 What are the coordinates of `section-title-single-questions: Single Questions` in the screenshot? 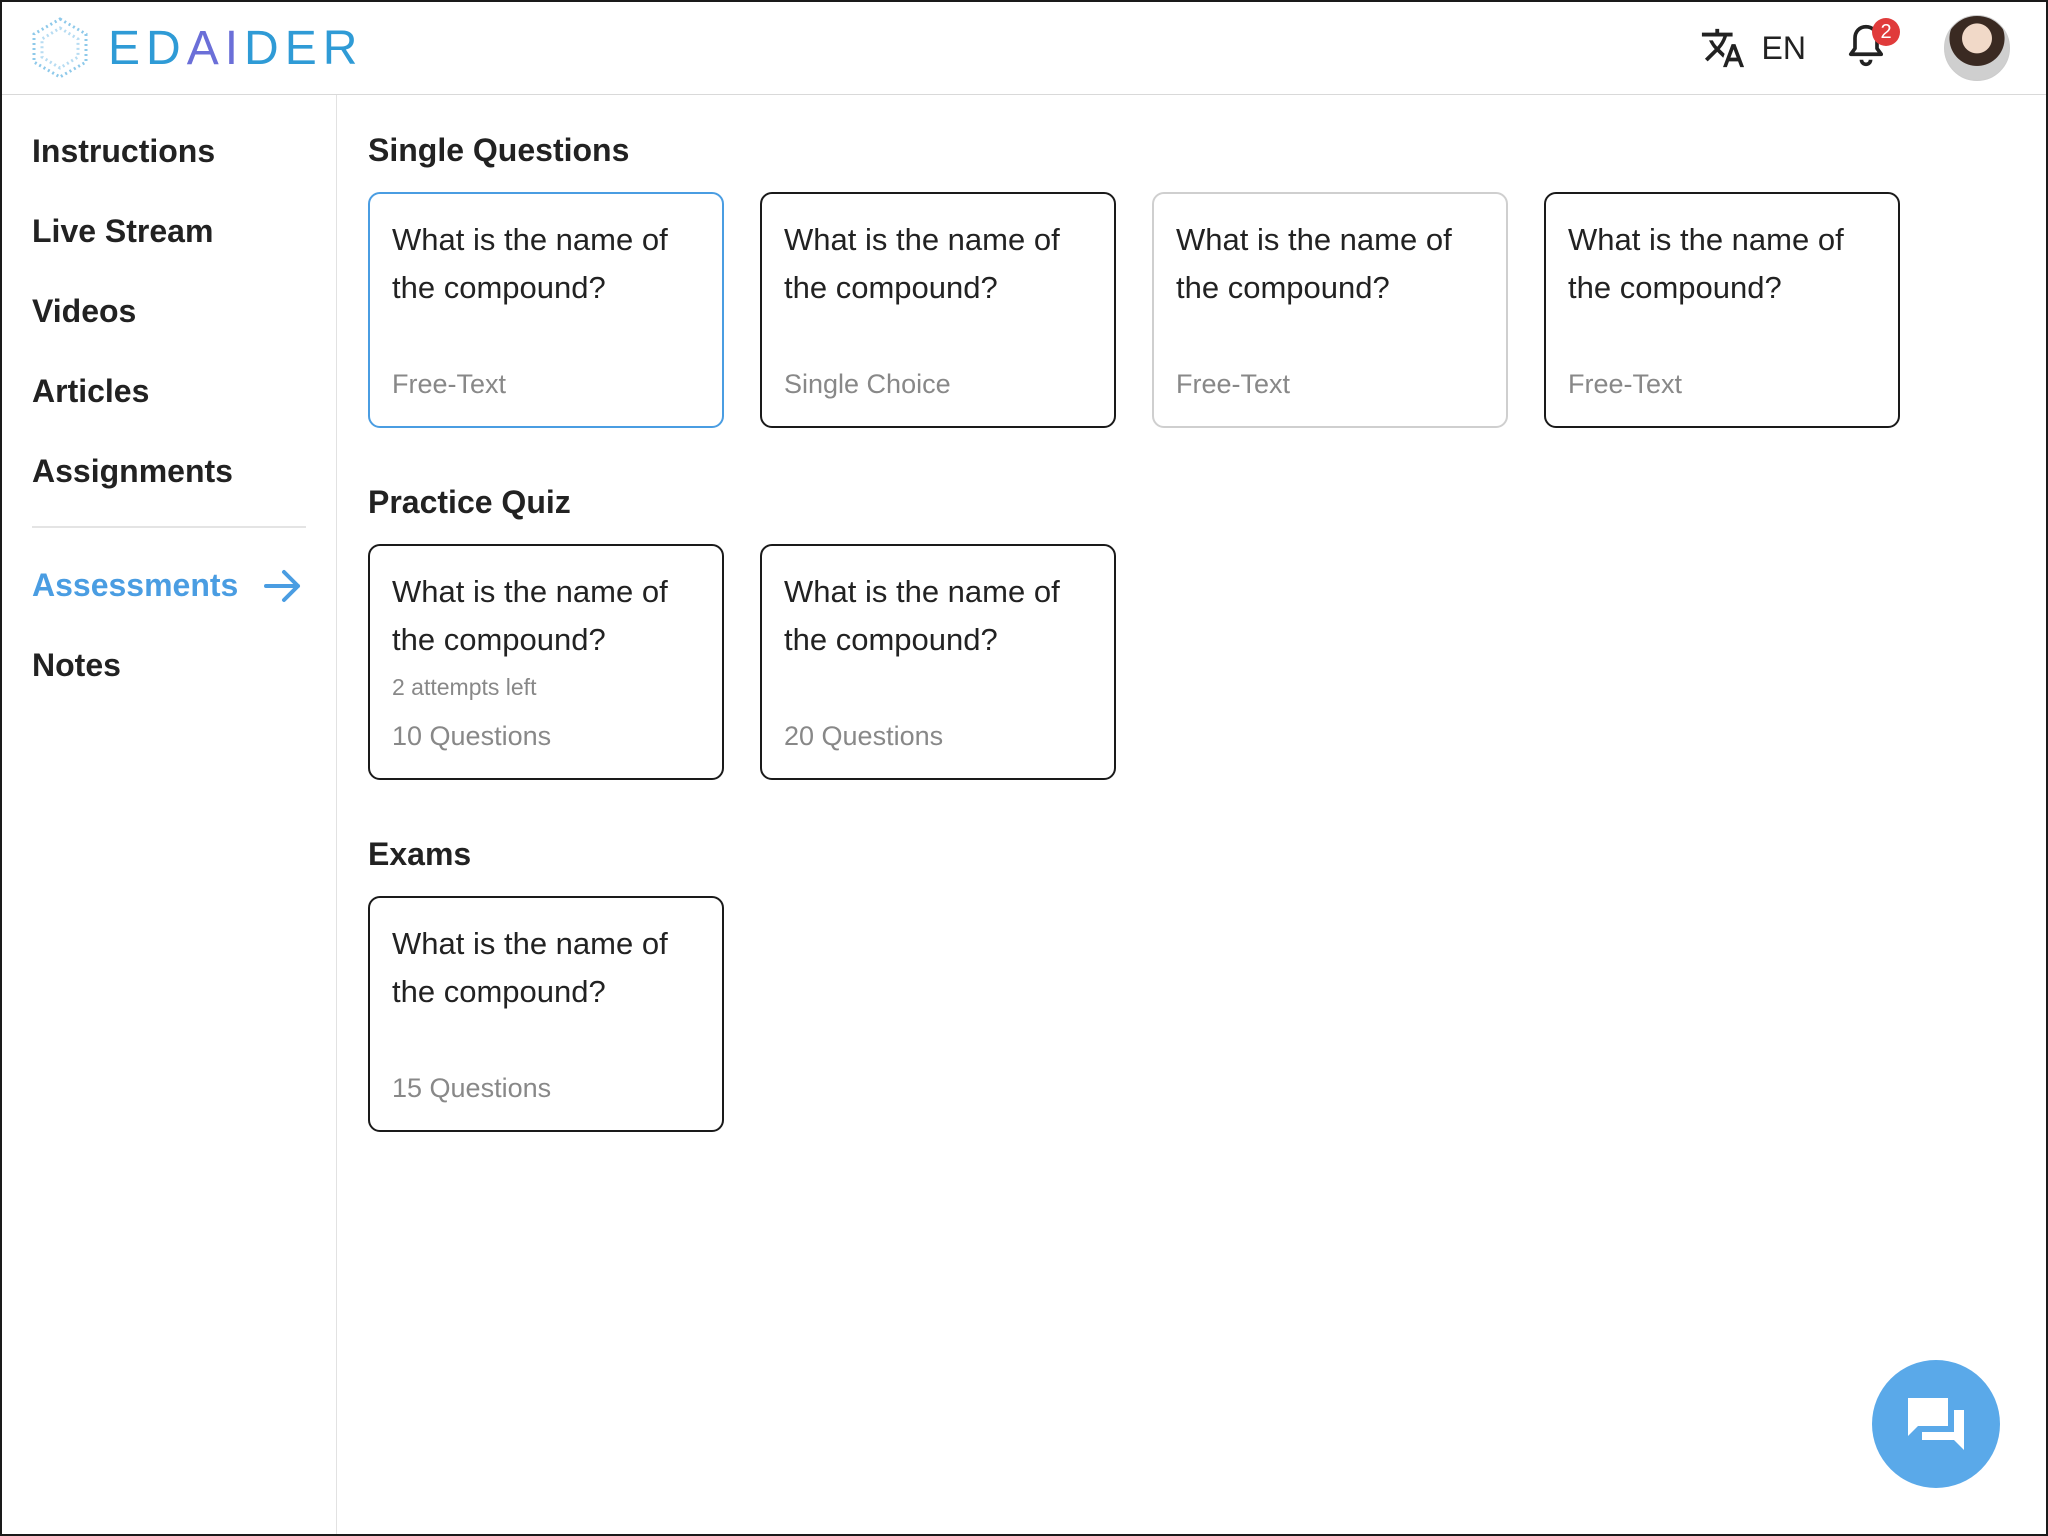 It's located at (499, 150).